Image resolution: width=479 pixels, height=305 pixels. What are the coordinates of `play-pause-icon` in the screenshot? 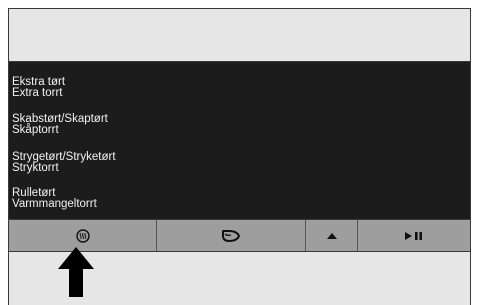 It's located at (413, 235).